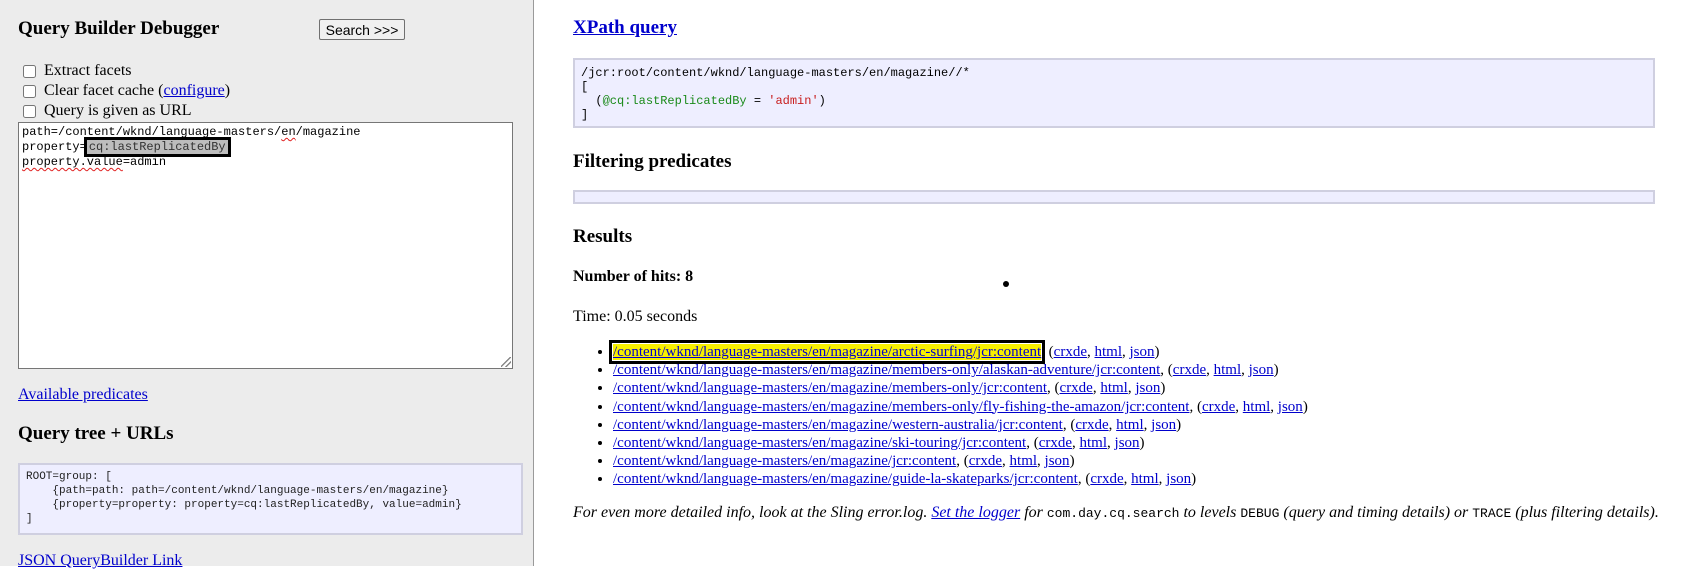  I want to click on xpath-line: [, so click(585, 87).